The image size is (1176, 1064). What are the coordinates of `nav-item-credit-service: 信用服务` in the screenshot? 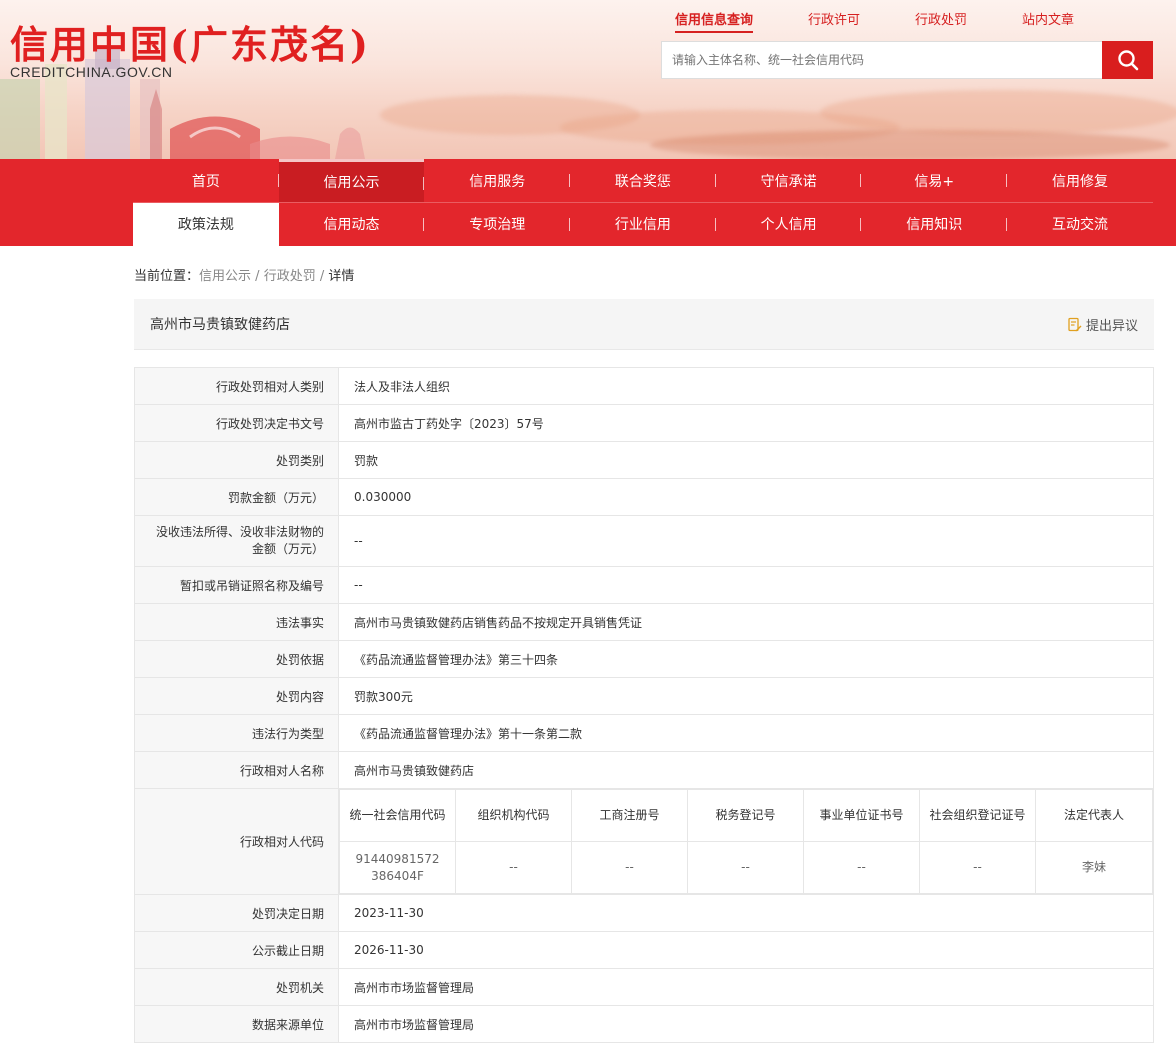 It's located at (497, 180).